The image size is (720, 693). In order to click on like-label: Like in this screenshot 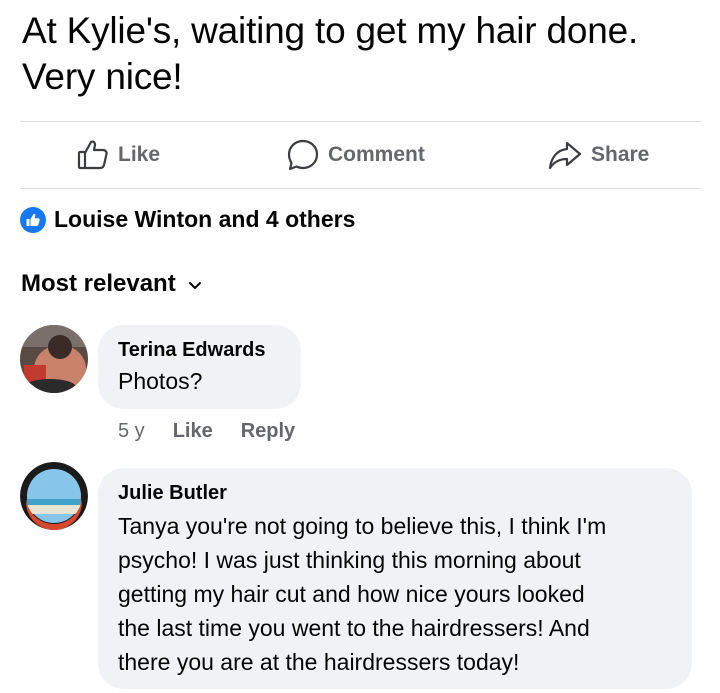, I will do `click(139, 154)`.